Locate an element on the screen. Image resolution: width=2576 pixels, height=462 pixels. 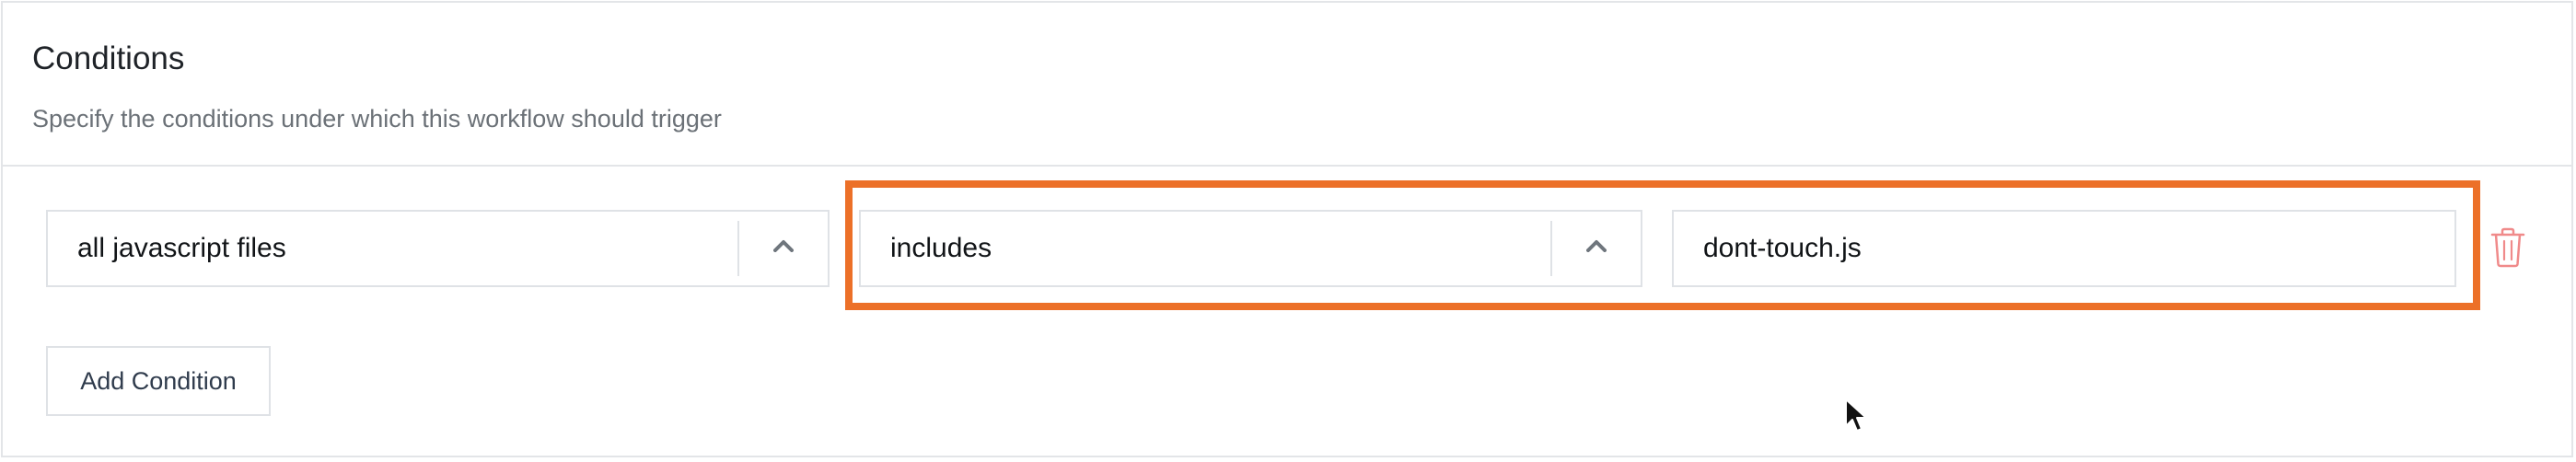
chevron-up-icon is located at coordinates (783, 248).